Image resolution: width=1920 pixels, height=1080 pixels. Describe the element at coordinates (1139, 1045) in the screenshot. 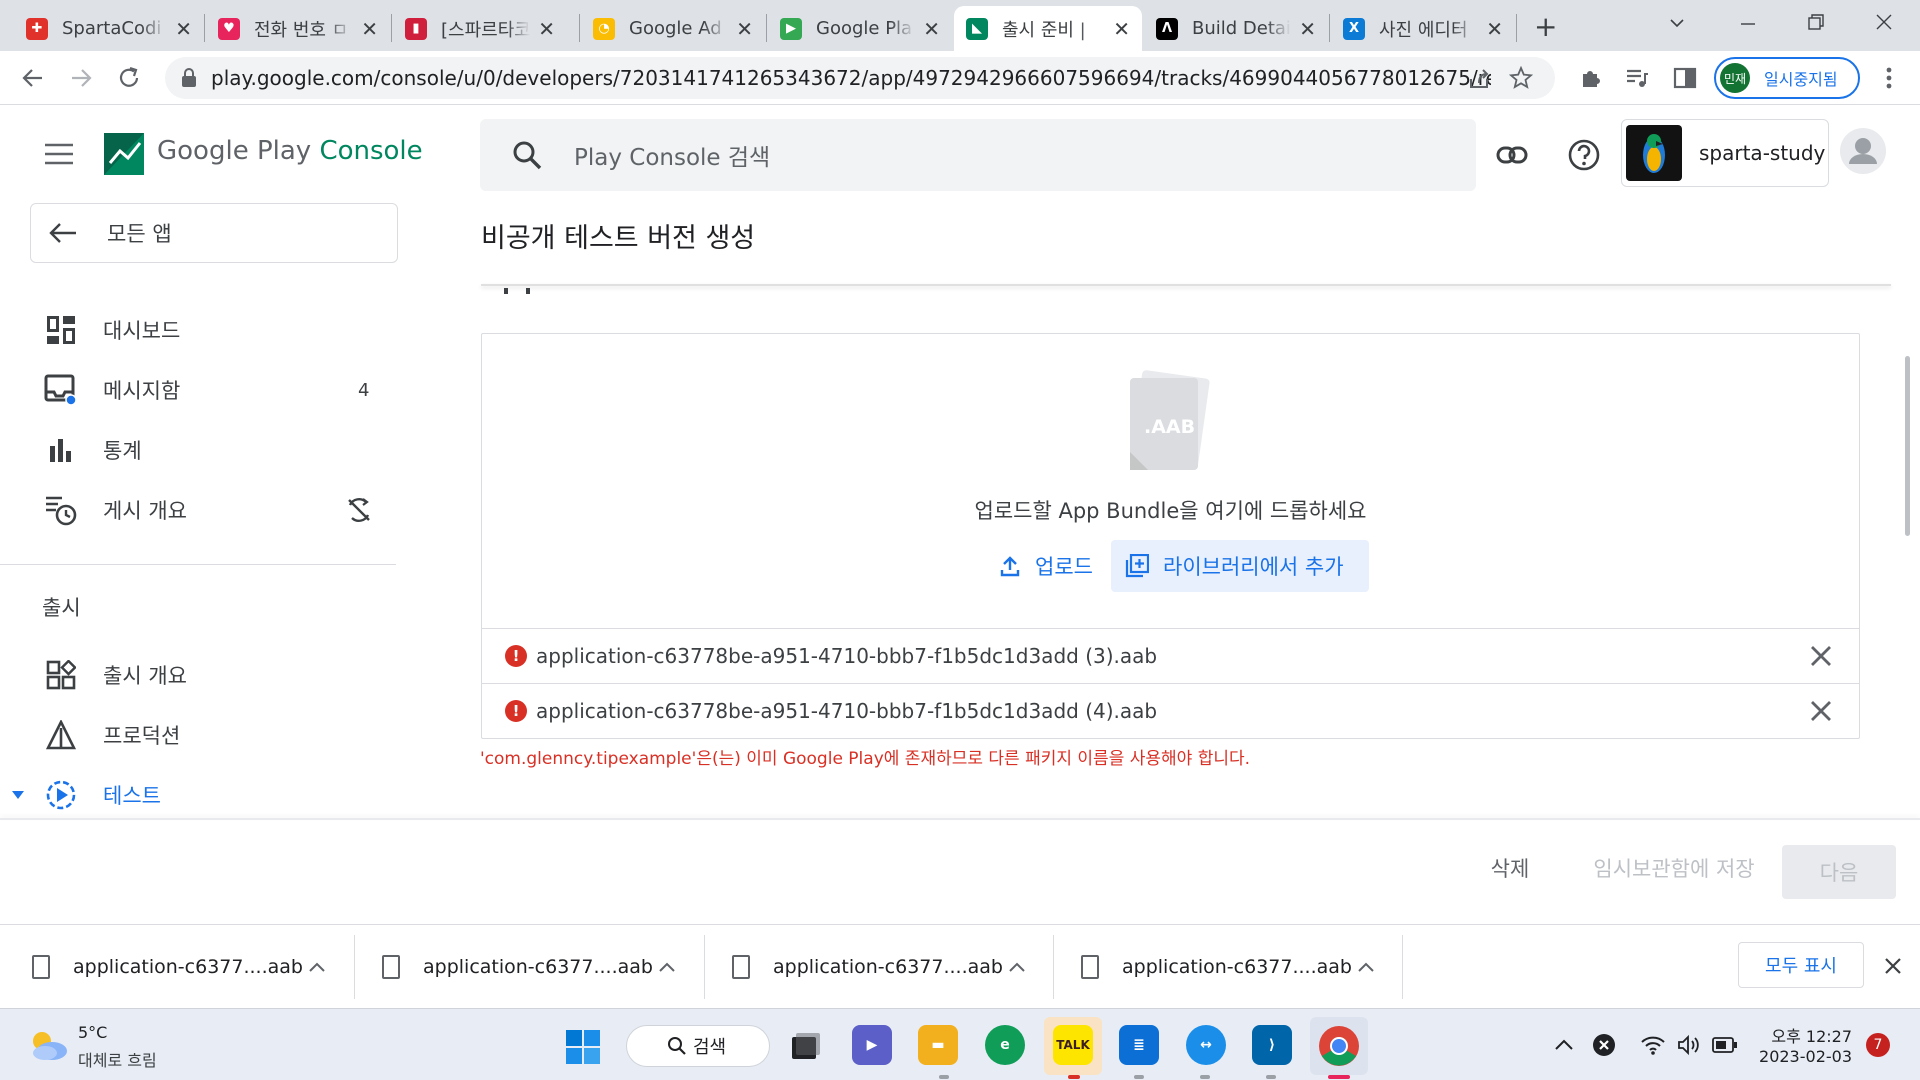

I see `notepad-icon: ≣` at that location.